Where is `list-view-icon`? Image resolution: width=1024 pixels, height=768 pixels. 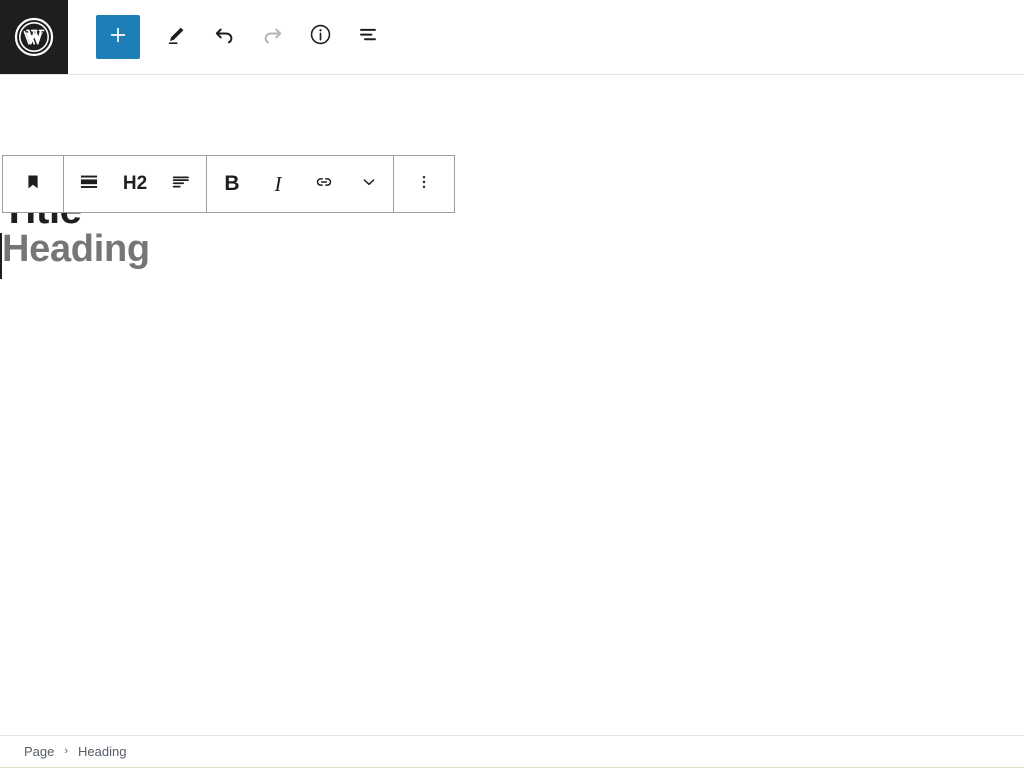
list-view-icon is located at coordinates (368, 37).